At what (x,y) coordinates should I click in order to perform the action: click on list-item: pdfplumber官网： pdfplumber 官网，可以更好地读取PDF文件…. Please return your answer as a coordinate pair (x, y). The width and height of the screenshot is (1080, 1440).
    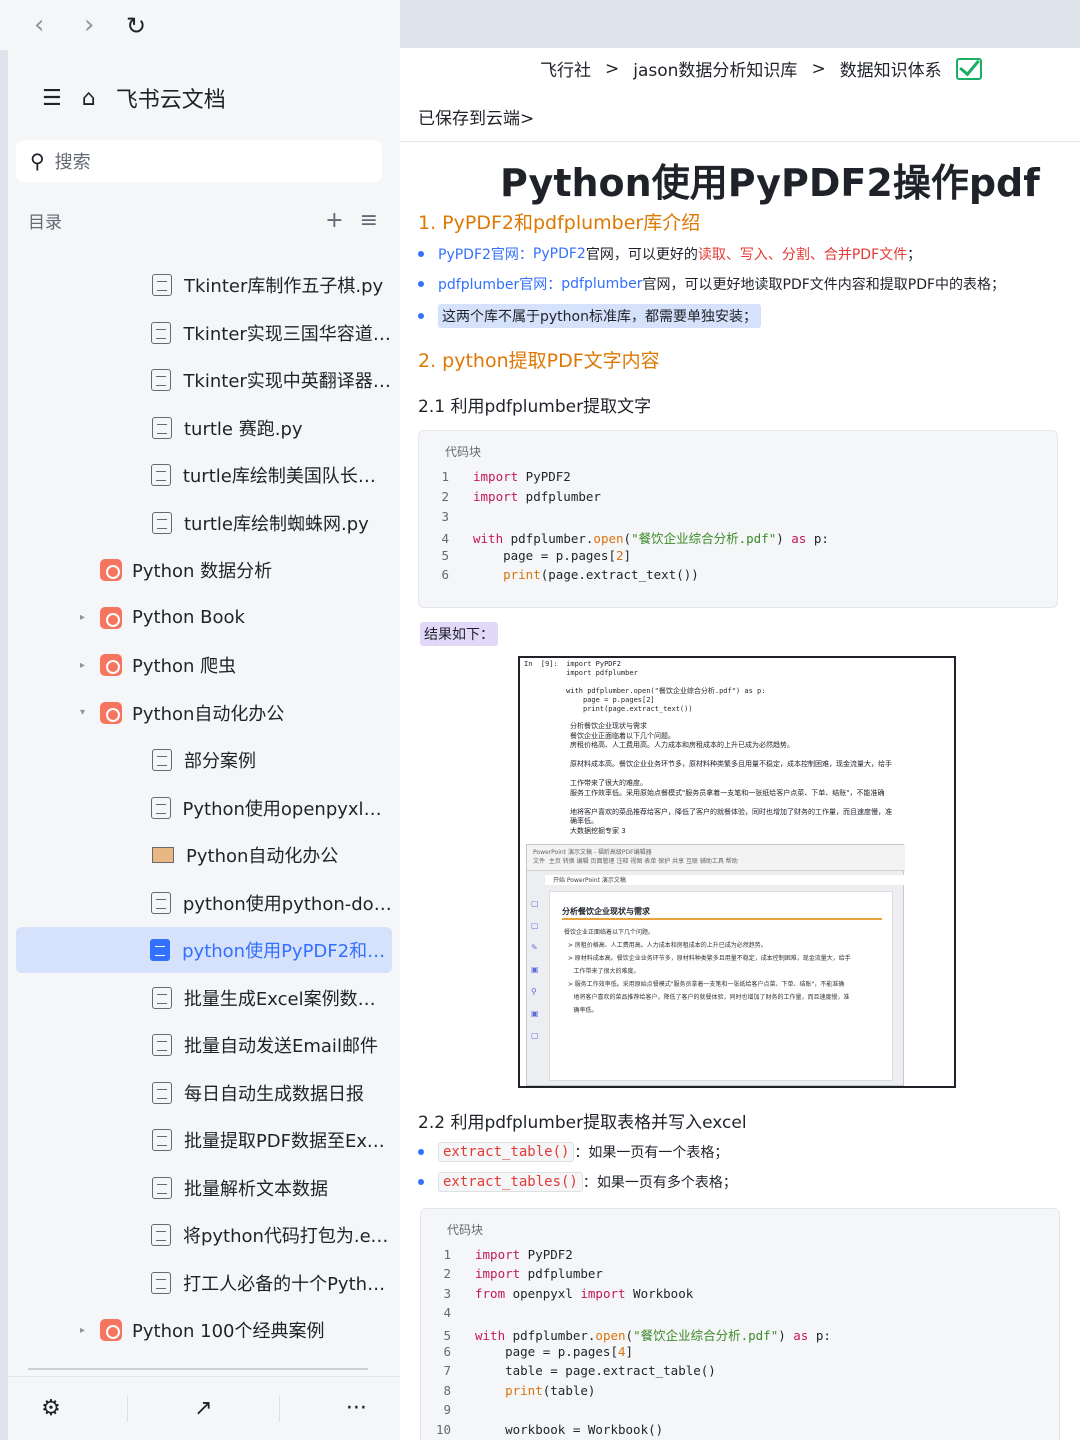
    Looking at the image, I should click on (711, 284).